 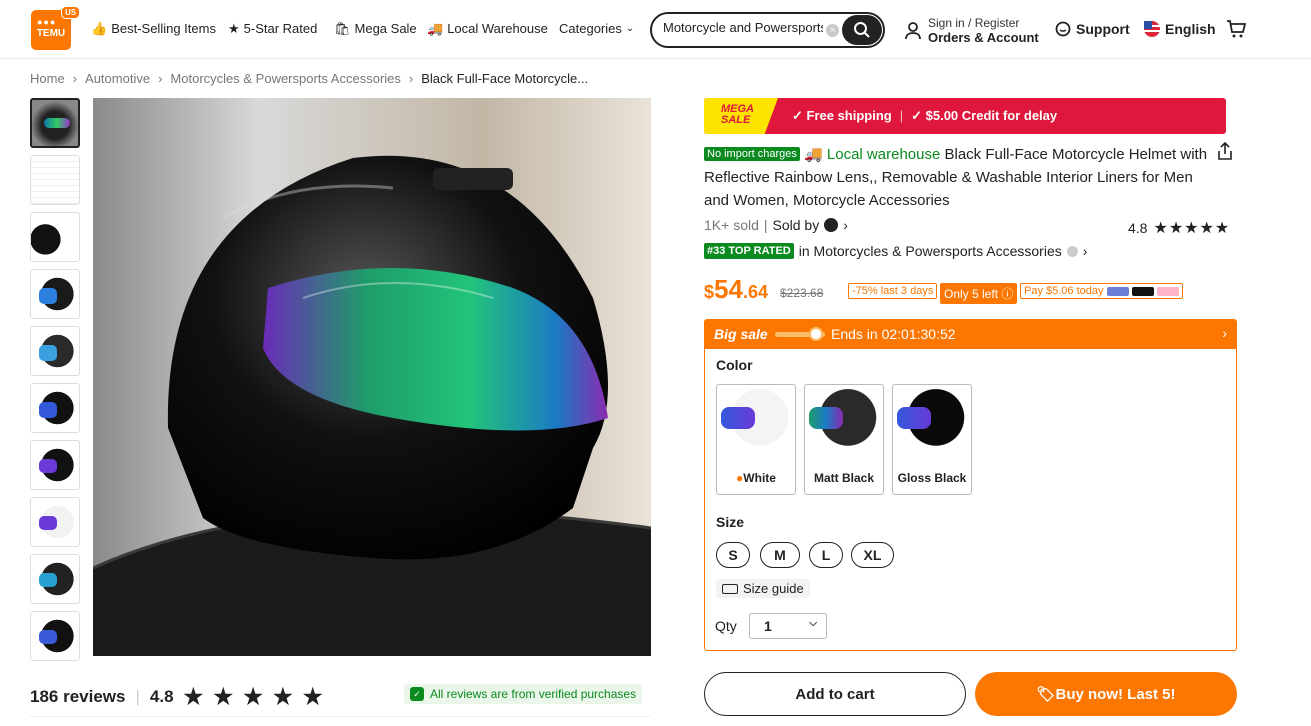 I want to click on logo-text: TEMU, so click(x=51, y=33).